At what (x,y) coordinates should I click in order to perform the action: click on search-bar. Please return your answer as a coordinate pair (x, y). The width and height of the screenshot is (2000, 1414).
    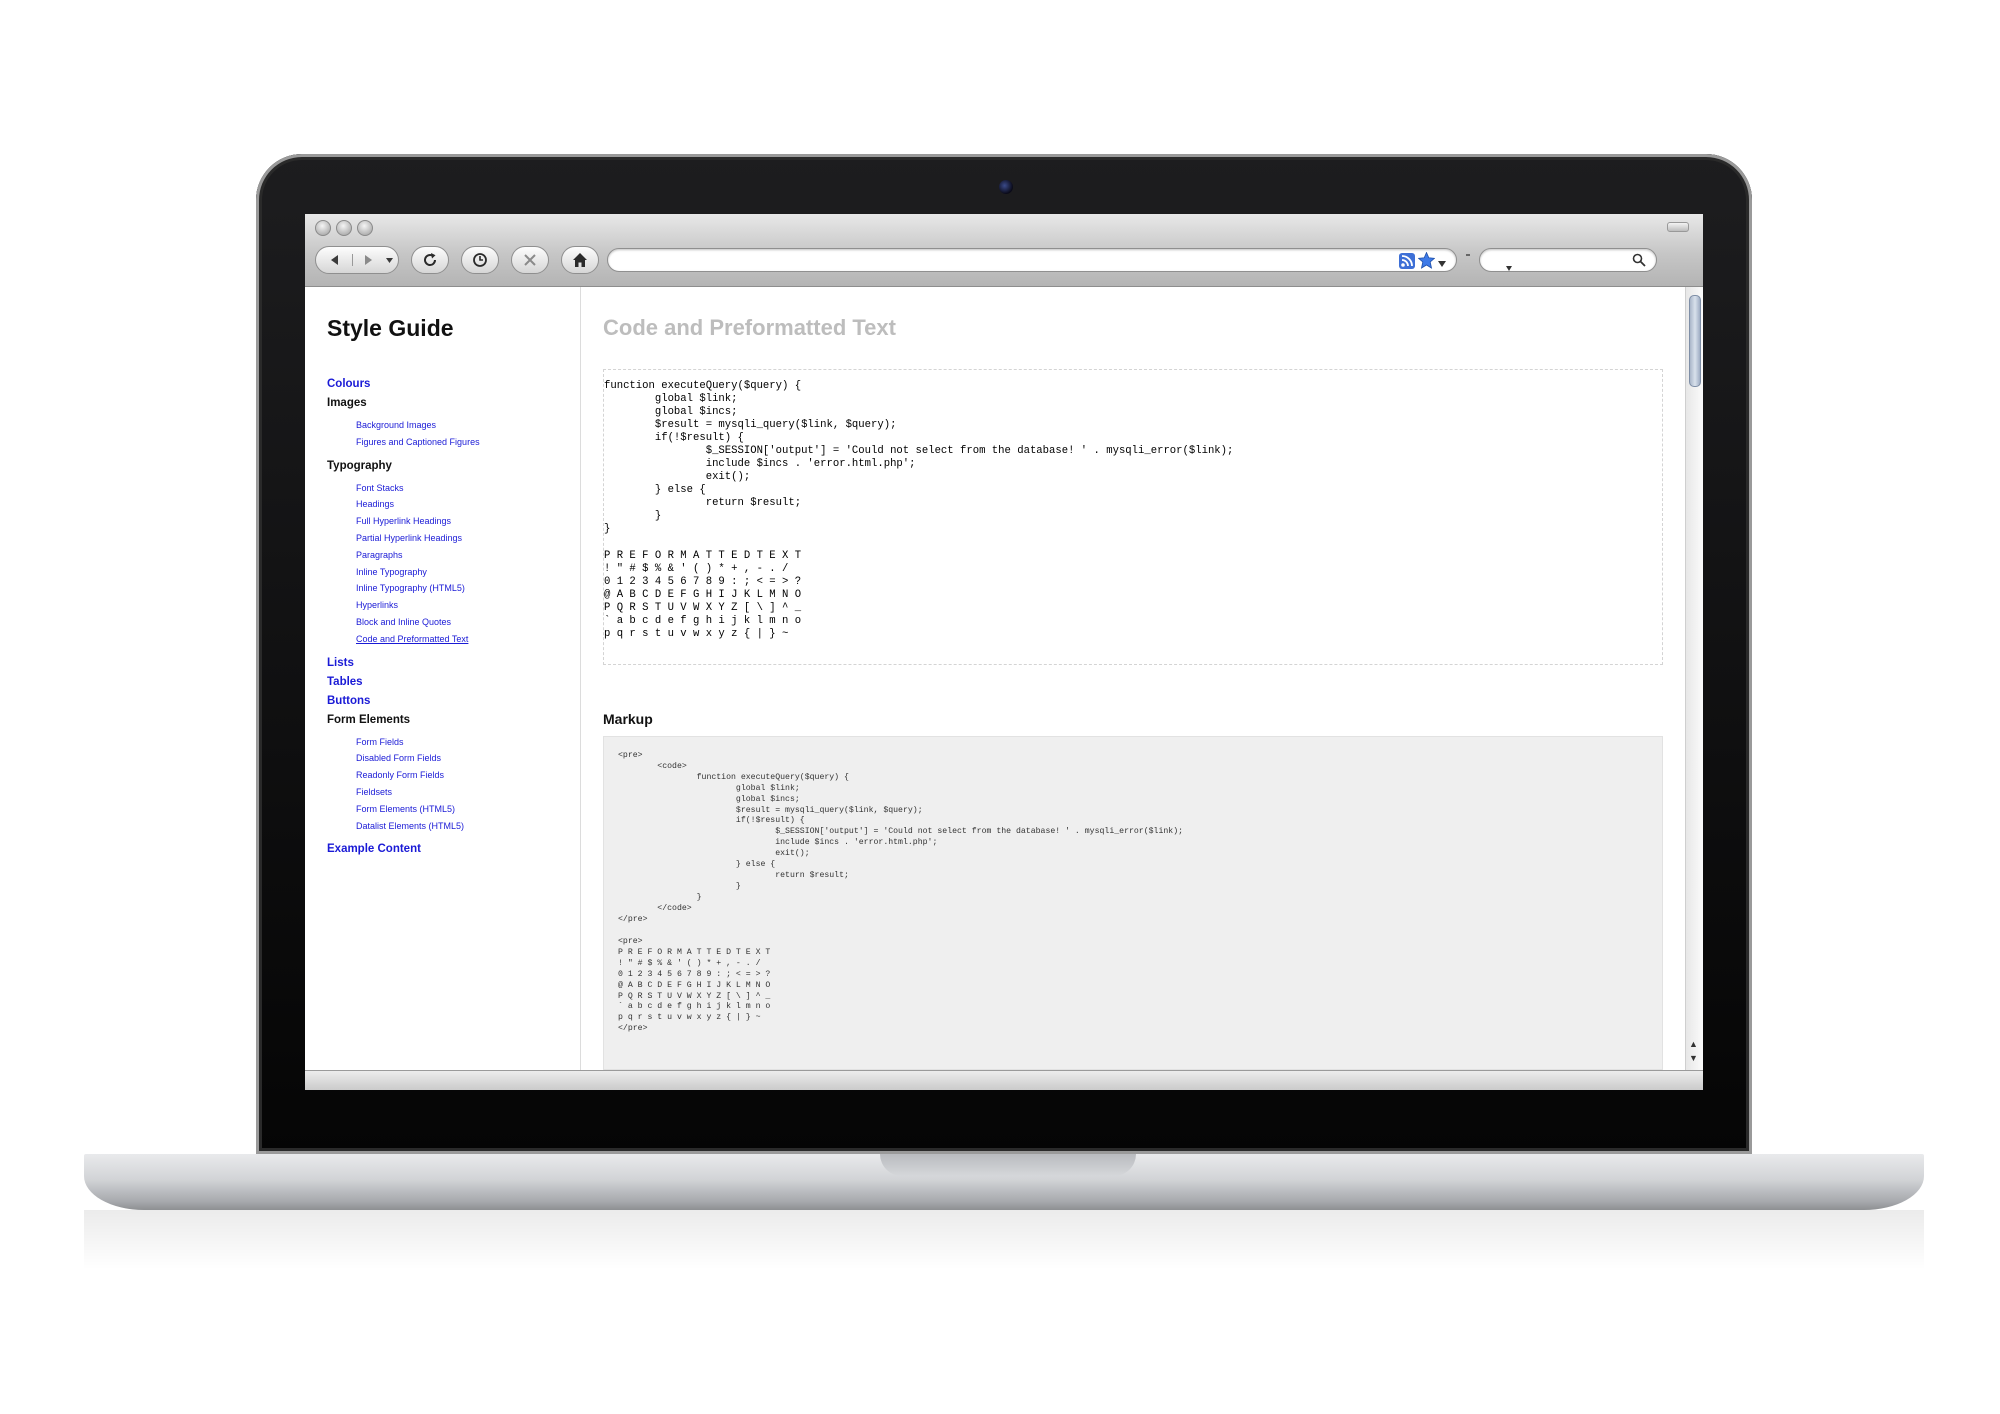
    Looking at the image, I should click on (1568, 260).